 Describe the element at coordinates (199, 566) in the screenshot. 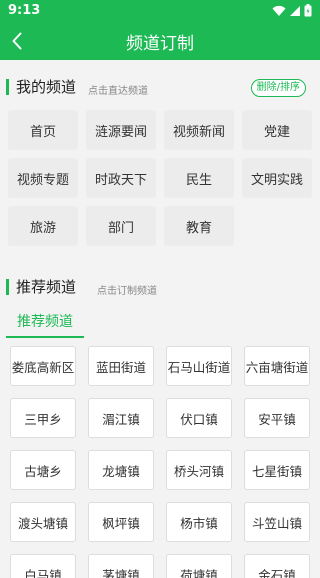

I see `recommended-channel-item: 荷塘镇` at that location.